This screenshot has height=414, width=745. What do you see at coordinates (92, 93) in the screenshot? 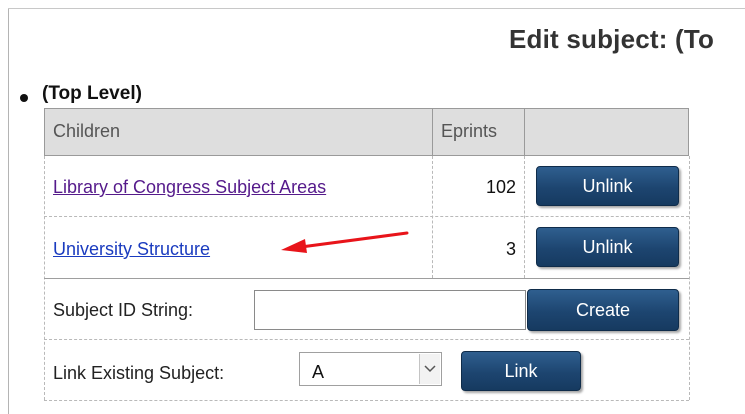
I see `top-level-label: (Top Level)` at bounding box center [92, 93].